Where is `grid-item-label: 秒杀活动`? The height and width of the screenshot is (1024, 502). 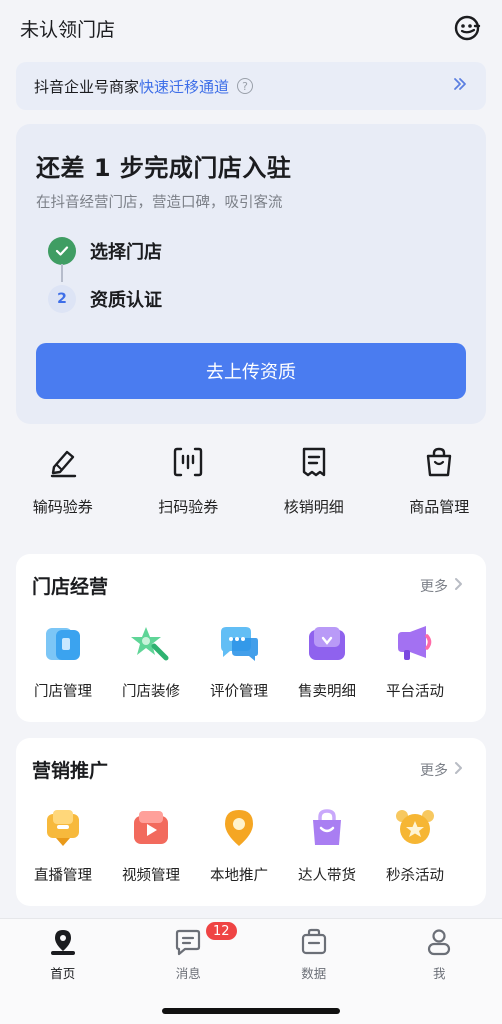
grid-item-label: 秒杀活动 is located at coordinates (415, 876).